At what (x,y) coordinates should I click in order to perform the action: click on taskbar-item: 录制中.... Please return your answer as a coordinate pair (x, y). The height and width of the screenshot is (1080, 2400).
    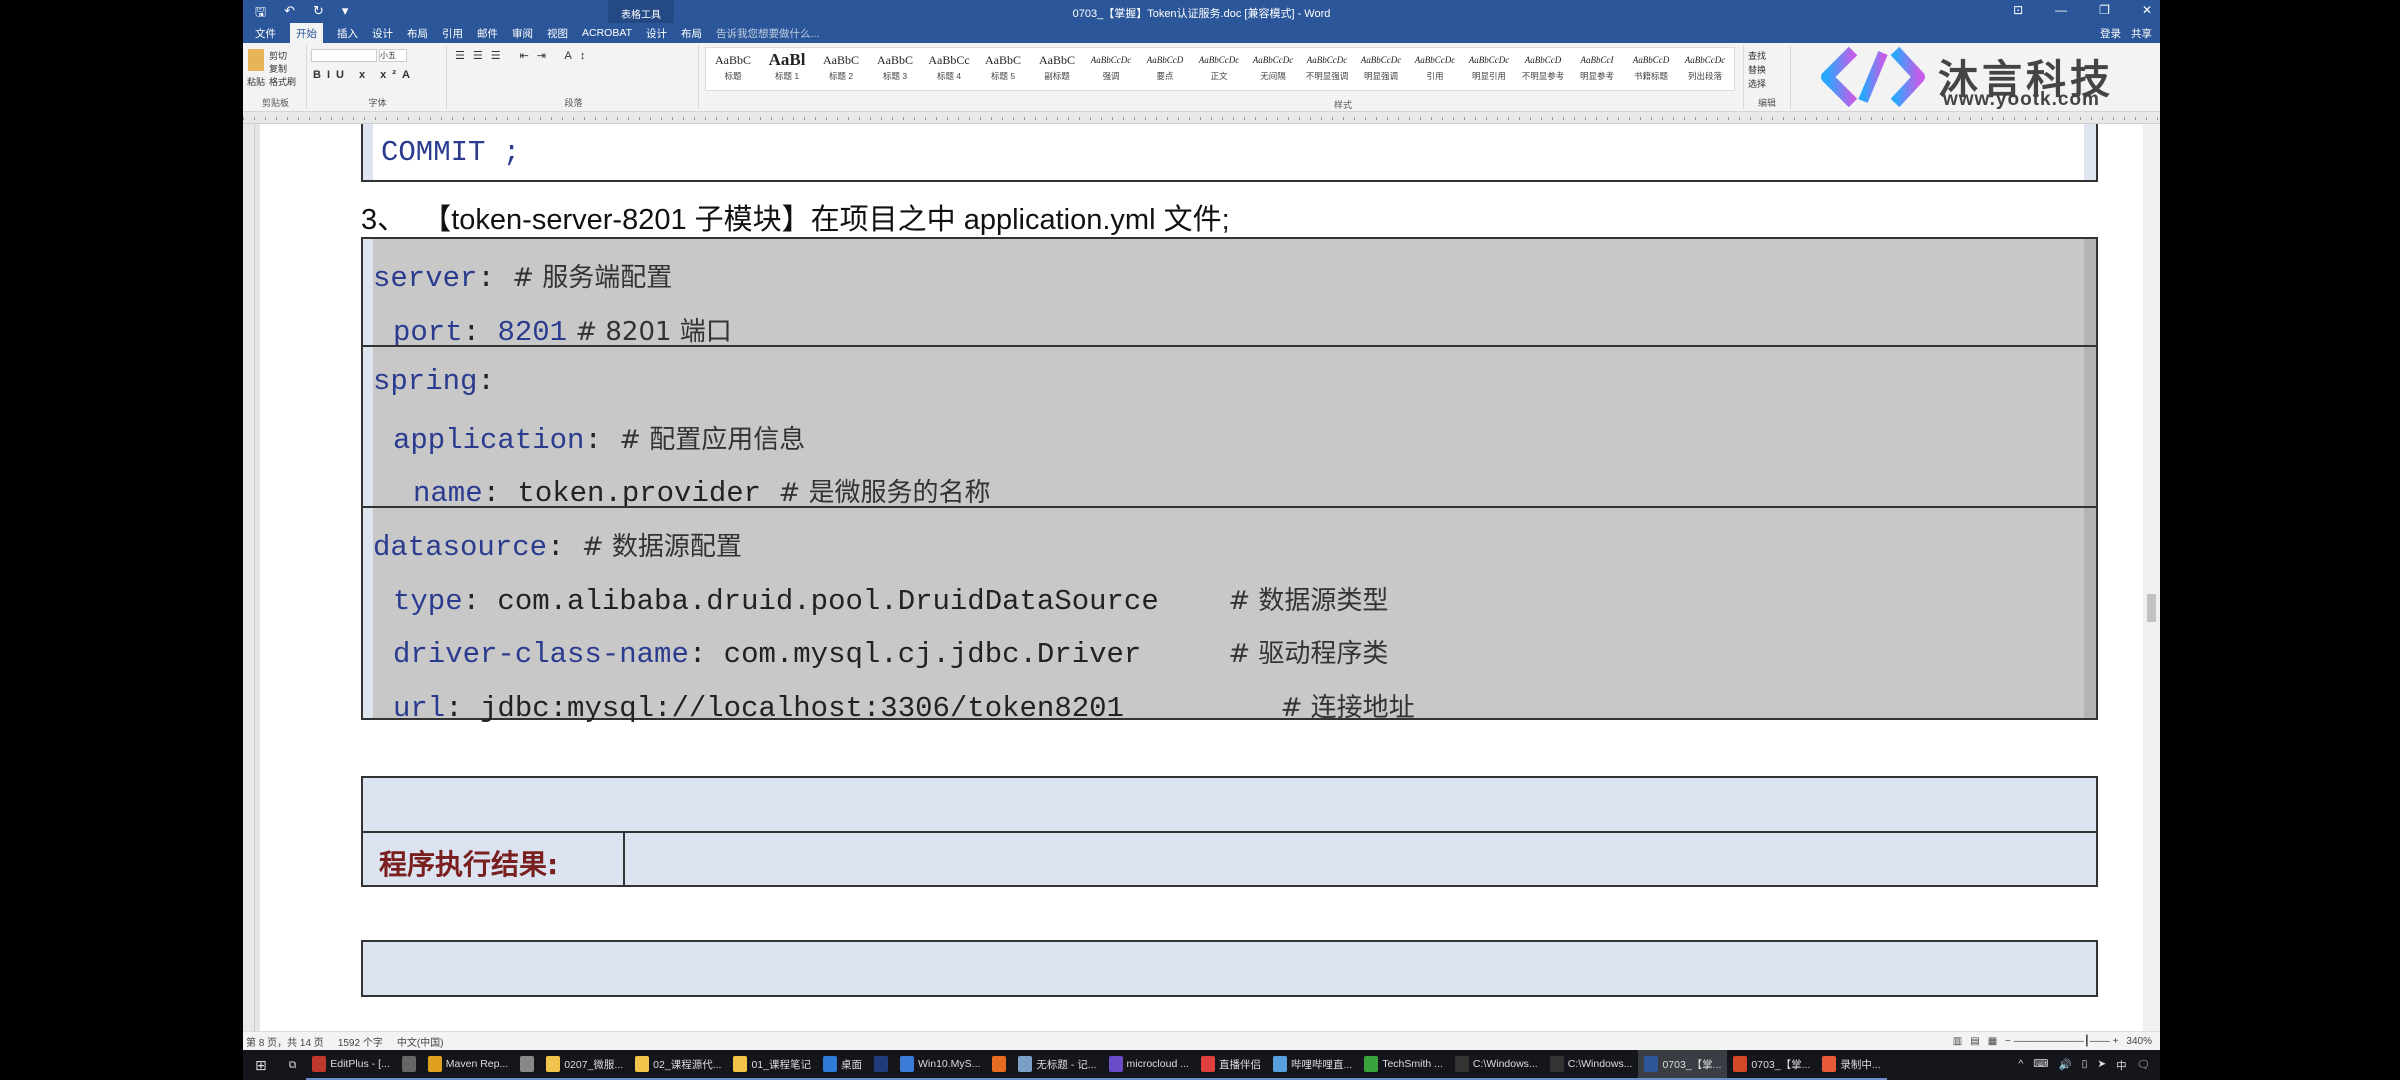
    Looking at the image, I should click on (1851, 1065).